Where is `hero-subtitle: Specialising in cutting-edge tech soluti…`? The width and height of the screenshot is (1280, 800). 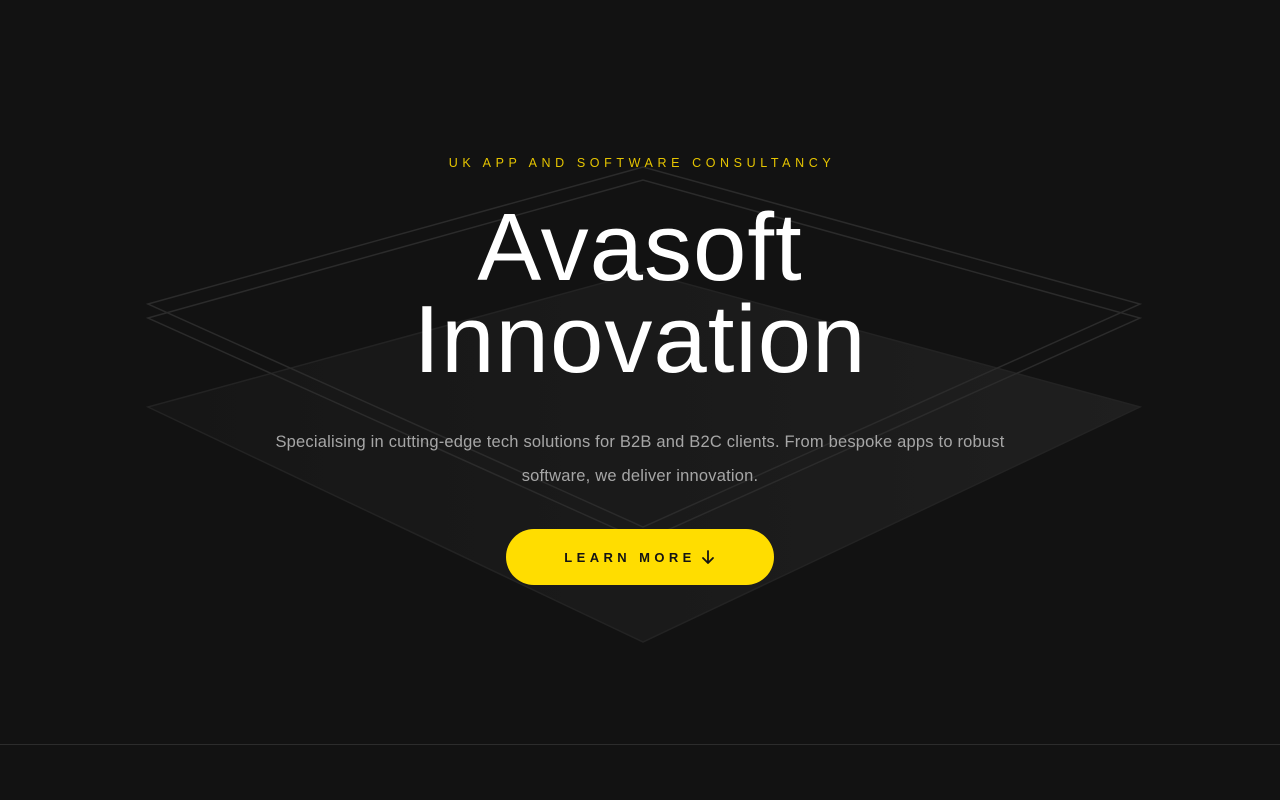
hero-subtitle: Specialising in cutting-edge tech soluti… is located at coordinates (640, 459).